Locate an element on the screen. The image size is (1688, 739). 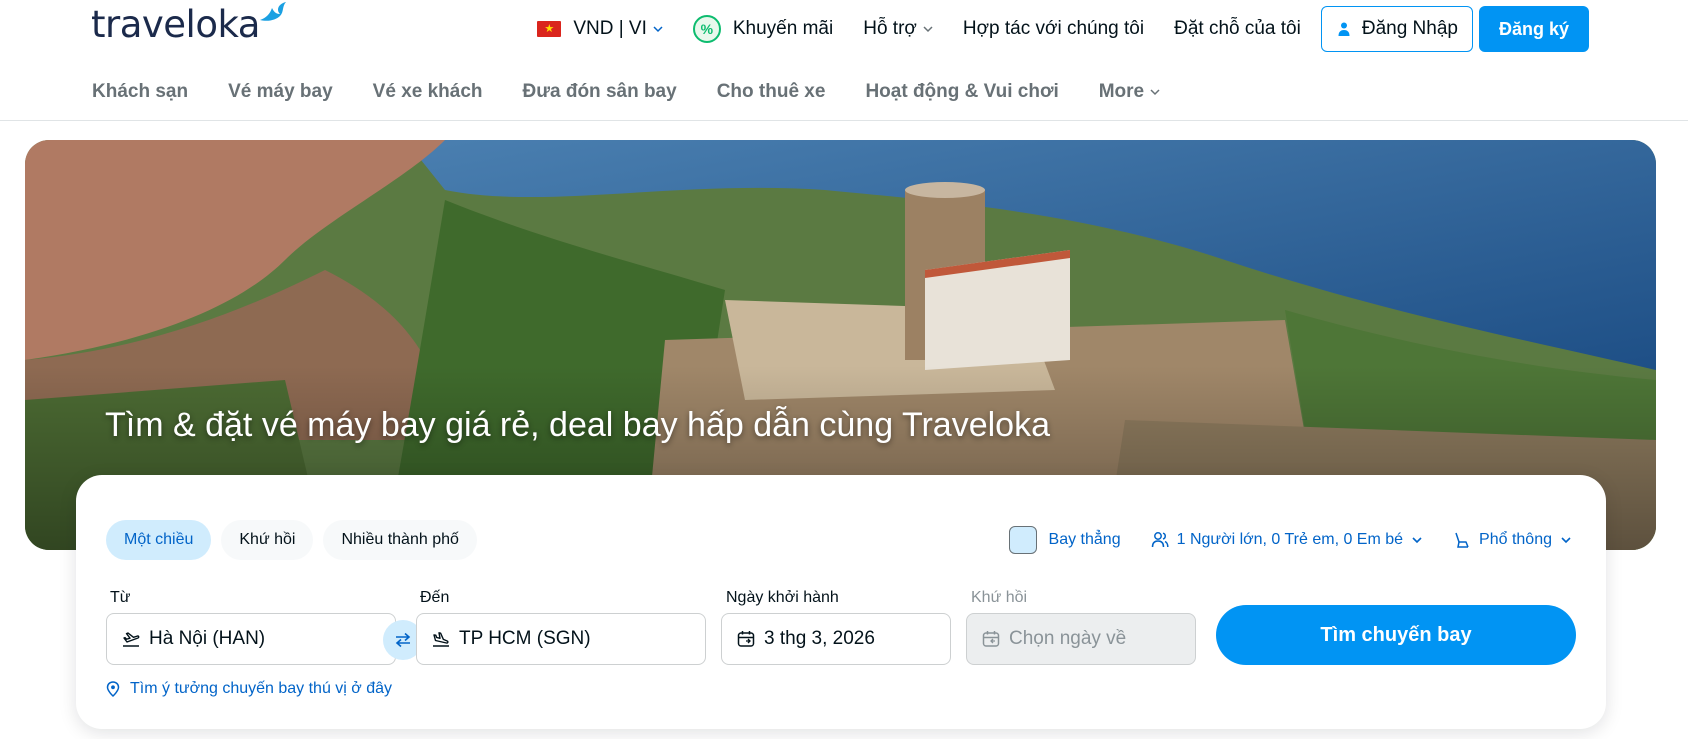
promotions-label: Khuyến mãi is located at coordinates (783, 28).